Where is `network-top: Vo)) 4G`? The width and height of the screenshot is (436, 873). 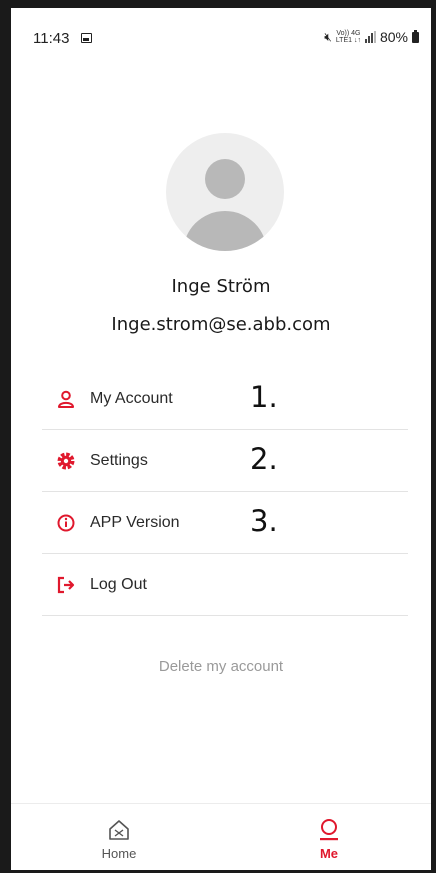 network-top: Vo)) 4G is located at coordinates (348, 33).